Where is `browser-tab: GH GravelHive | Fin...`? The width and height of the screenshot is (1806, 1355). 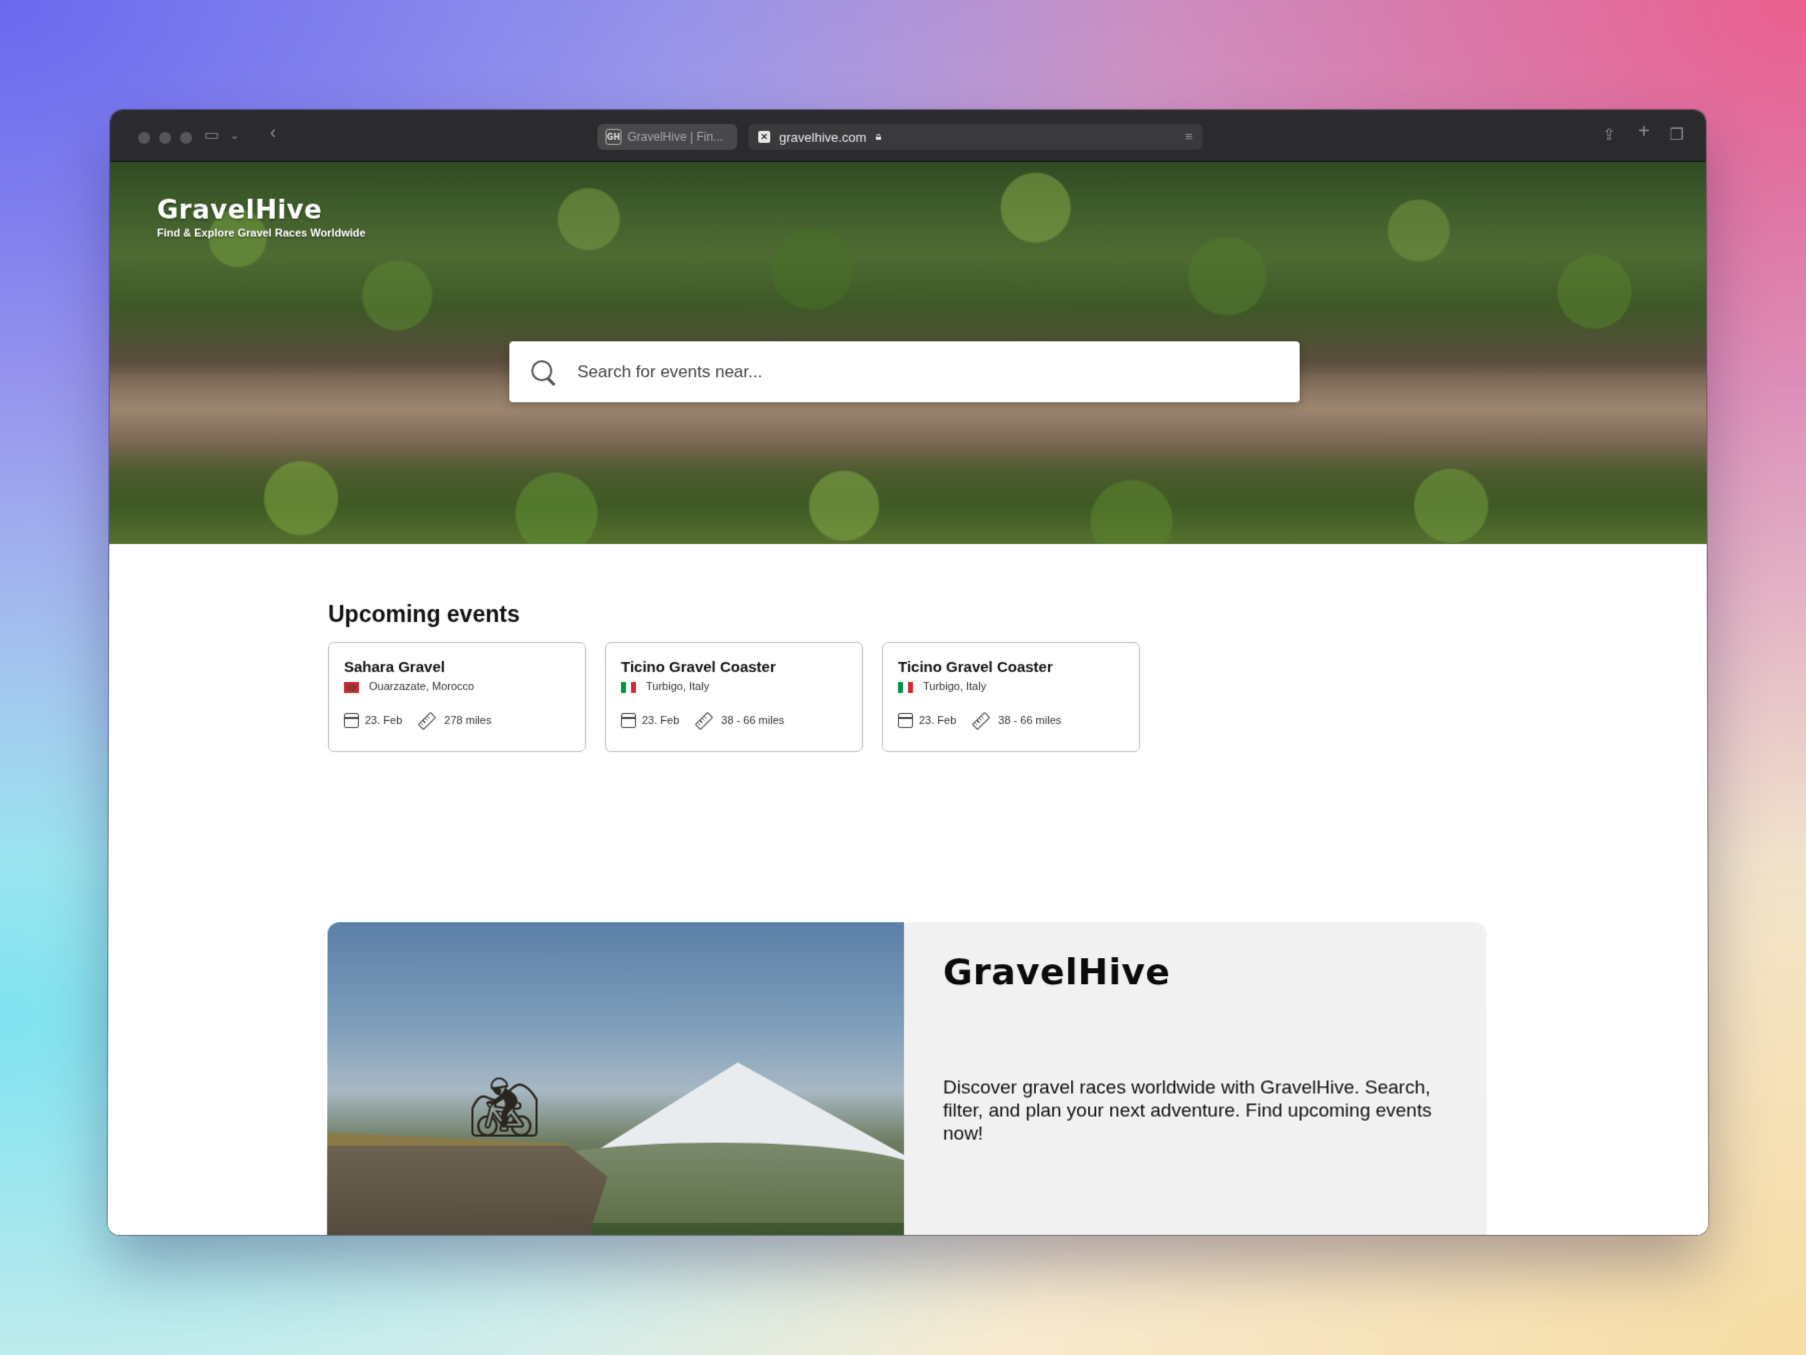 browser-tab: GH GravelHive | Fin... is located at coordinates (667, 136).